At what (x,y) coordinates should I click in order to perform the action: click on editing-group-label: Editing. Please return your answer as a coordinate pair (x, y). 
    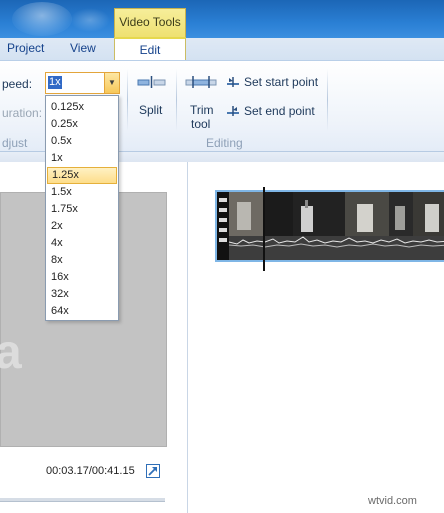
    Looking at the image, I should click on (224, 143).